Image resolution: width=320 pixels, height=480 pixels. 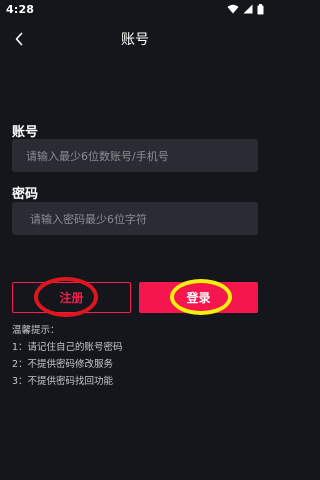 What do you see at coordinates (25, 132) in the screenshot?
I see `account-label: 账号` at bounding box center [25, 132].